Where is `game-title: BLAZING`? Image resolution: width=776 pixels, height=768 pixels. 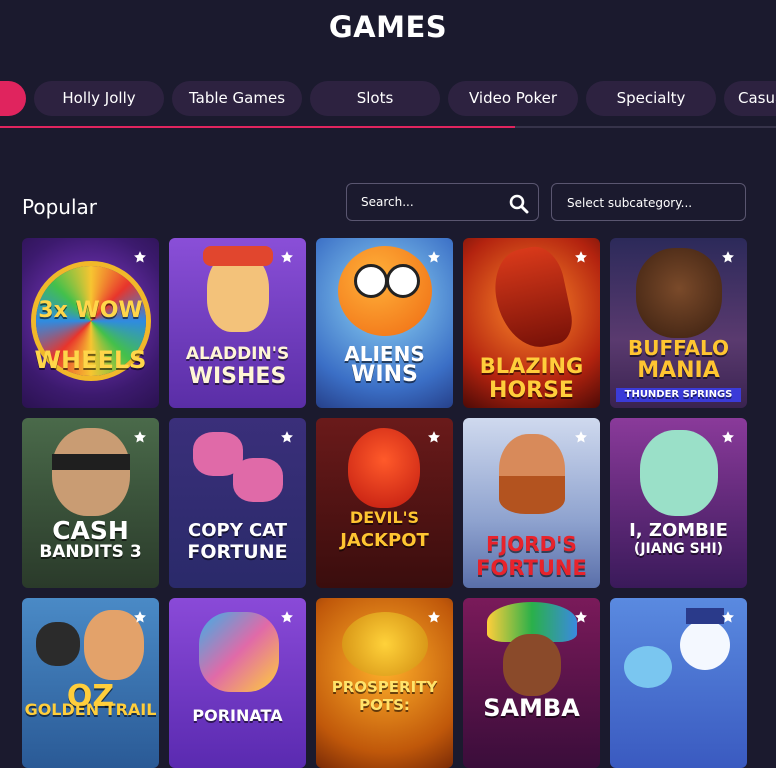 game-title: BLAZING is located at coordinates (531, 366).